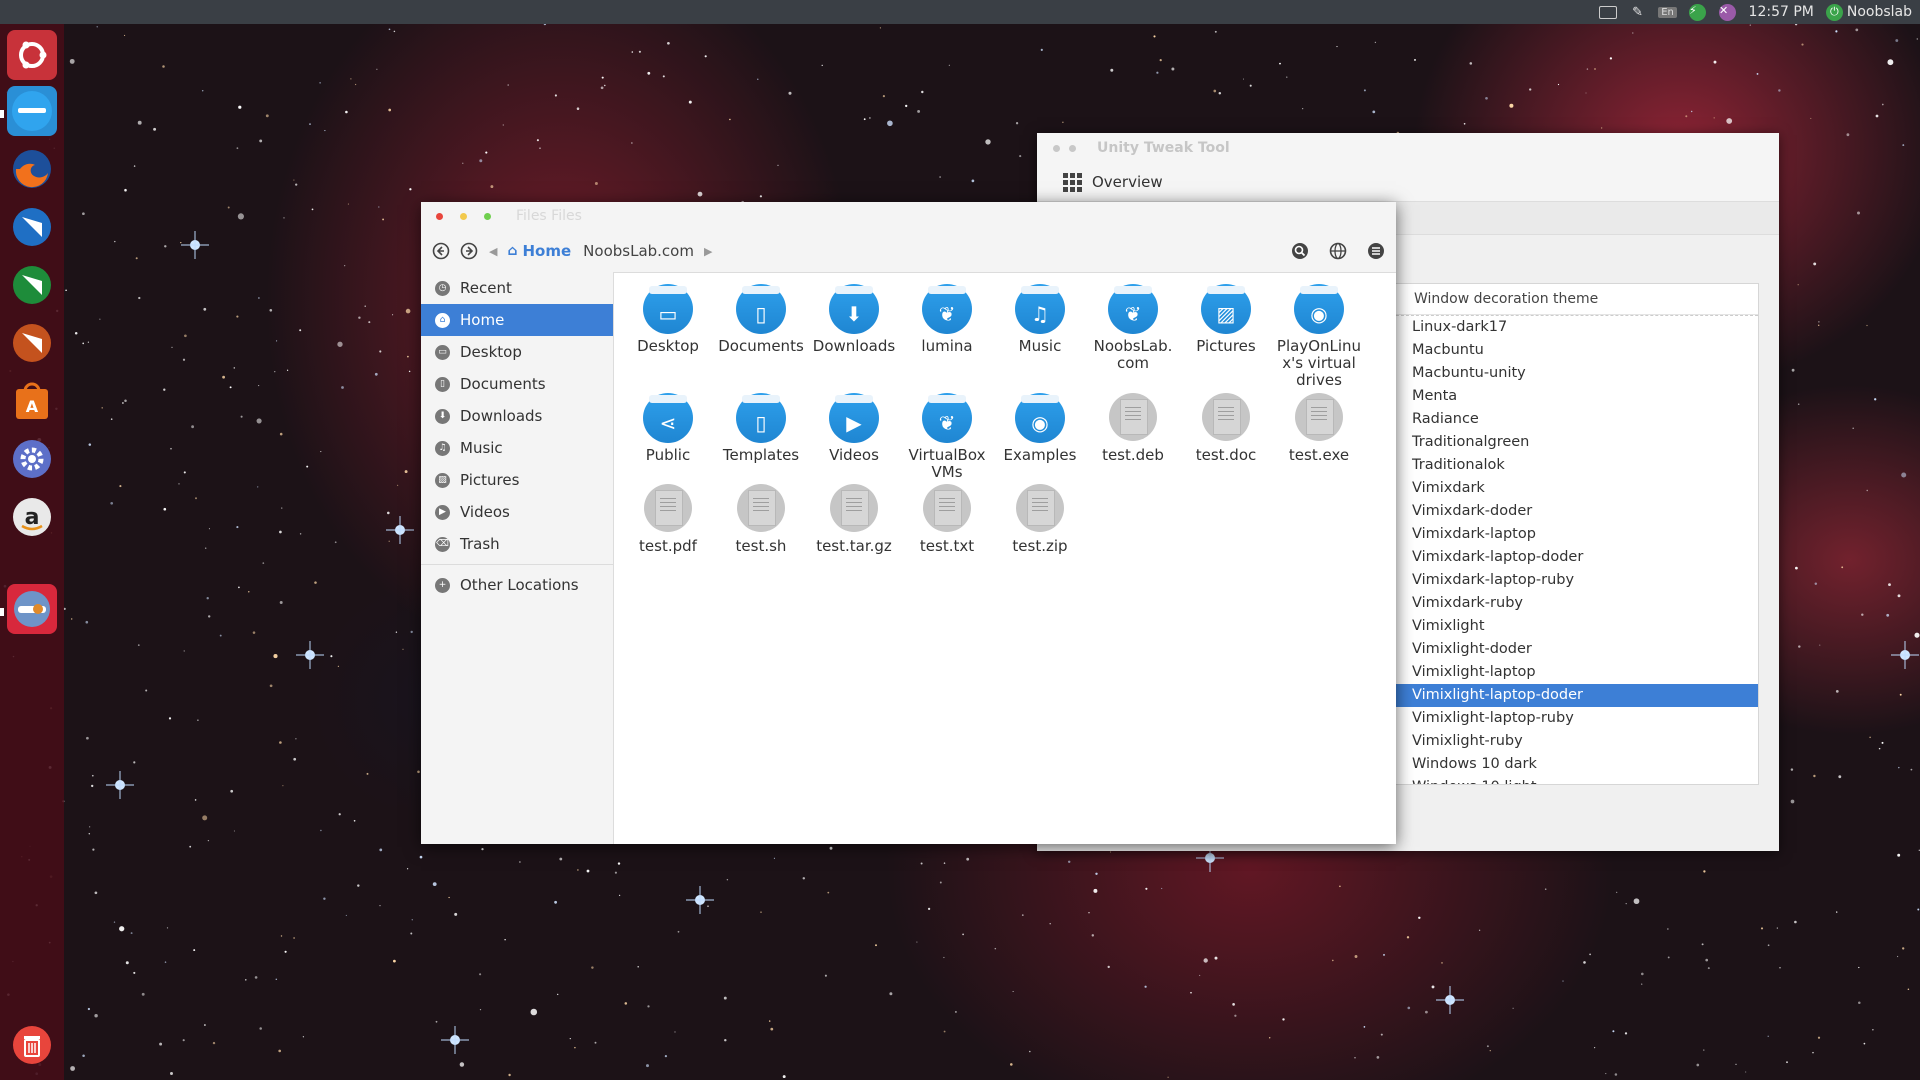  I want to click on theme-item: Macbuntu, so click(1577, 350).